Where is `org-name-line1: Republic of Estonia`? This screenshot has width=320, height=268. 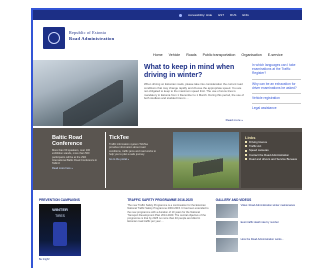
org-name-line1: Republic of Estonia is located at coordinates (88, 32).